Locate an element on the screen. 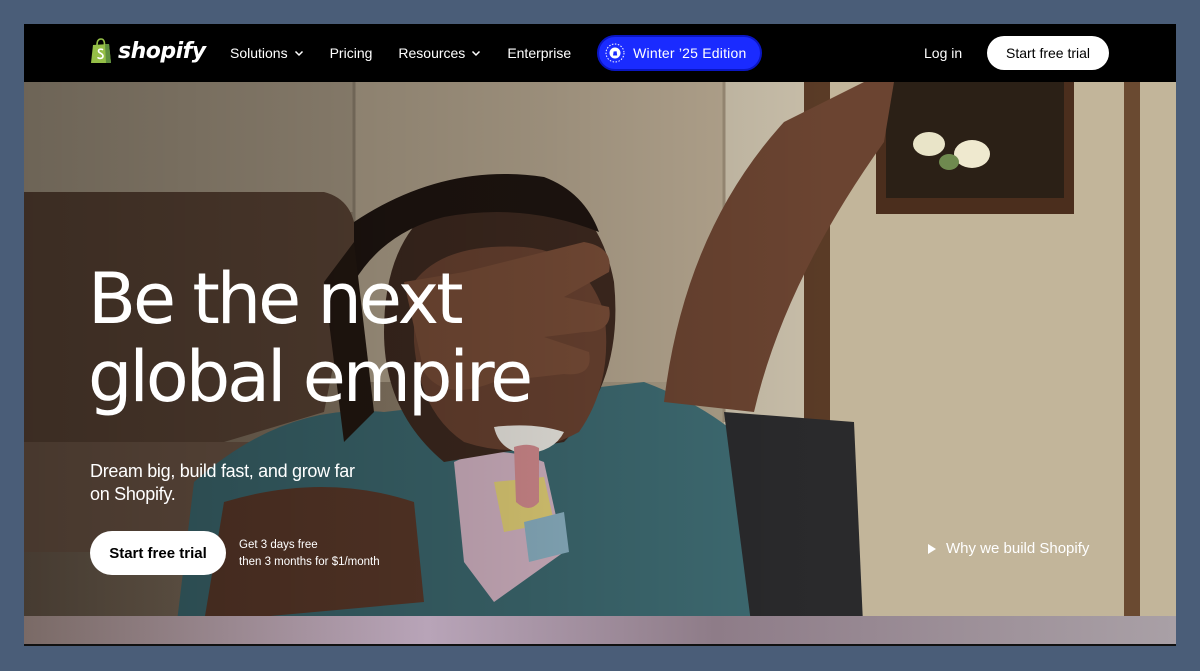 The image size is (1200, 671). section-divider is located at coordinates (600, 645).